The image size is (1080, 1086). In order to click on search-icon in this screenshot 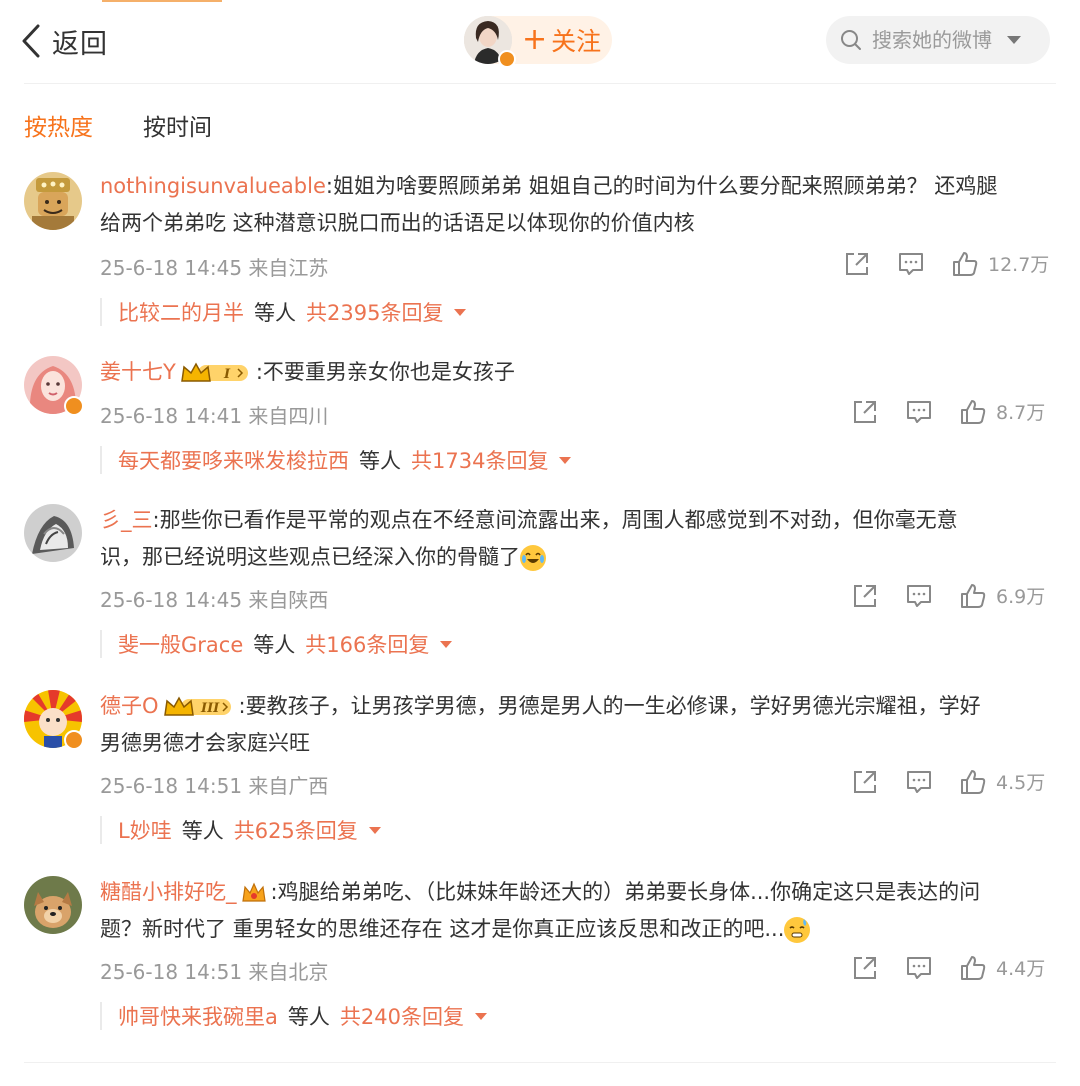, I will do `click(851, 40)`.